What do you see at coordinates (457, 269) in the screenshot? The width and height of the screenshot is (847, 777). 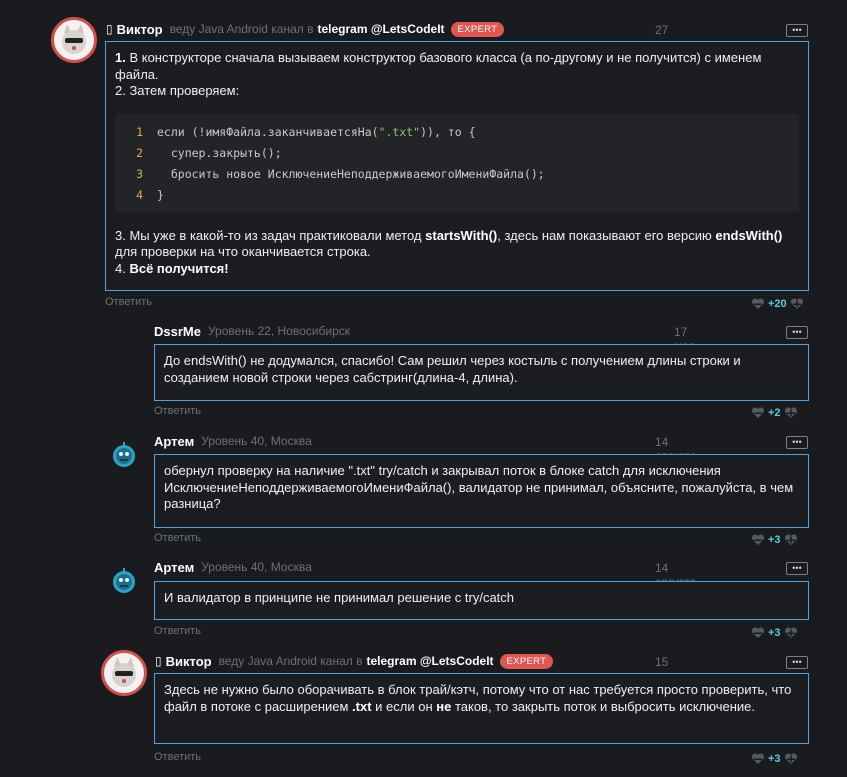 I see `paragraph-4: 4. Всё получится!` at bounding box center [457, 269].